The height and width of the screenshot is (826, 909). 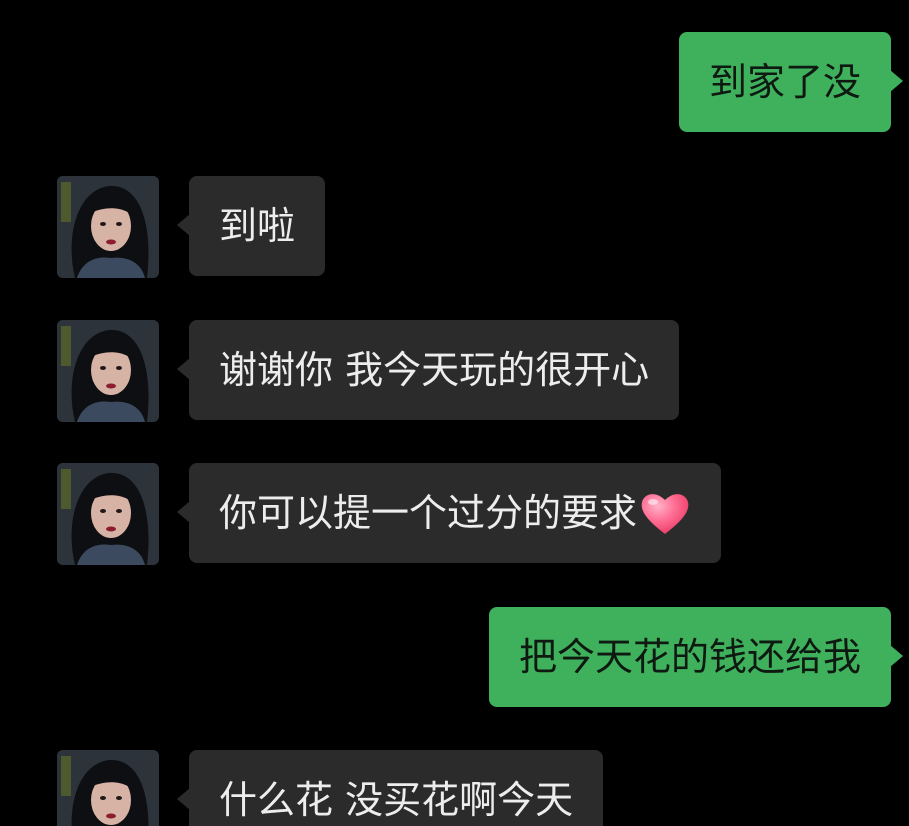 I want to click on incoming-message-bubble: 什么花 没买花啊今天, so click(x=390, y=788).